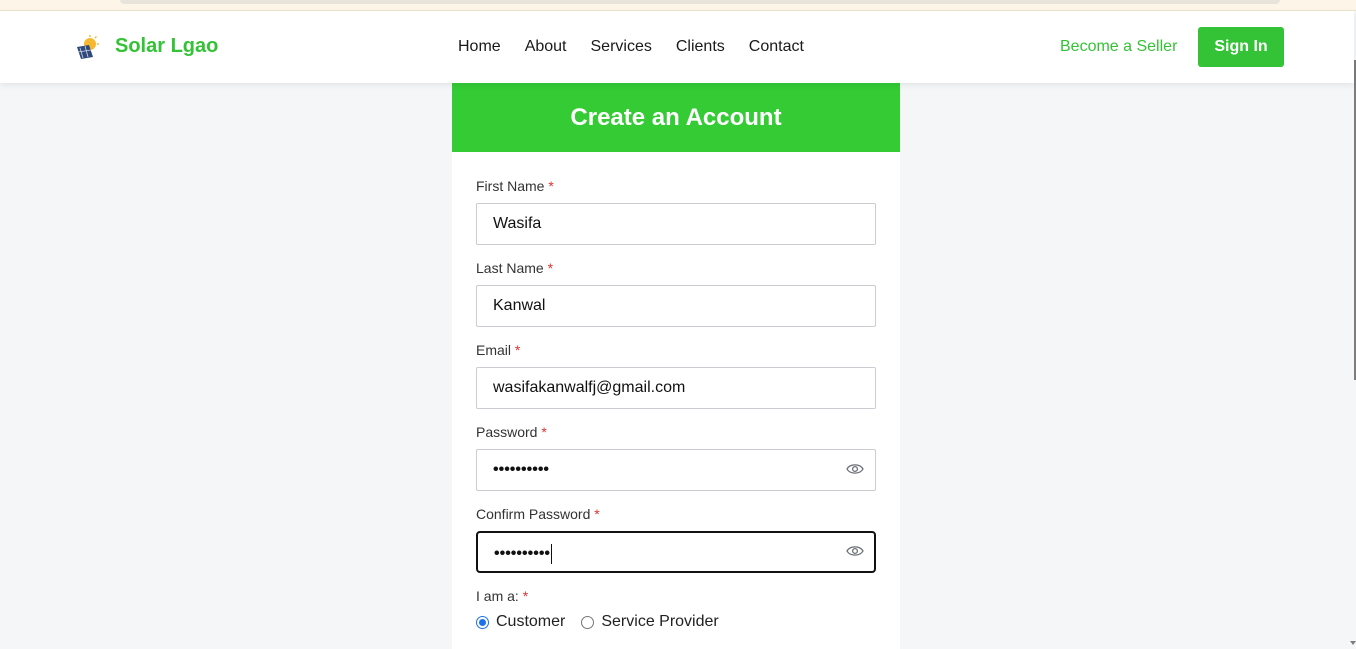  I want to click on password-label: Password *, so click(511, 432).